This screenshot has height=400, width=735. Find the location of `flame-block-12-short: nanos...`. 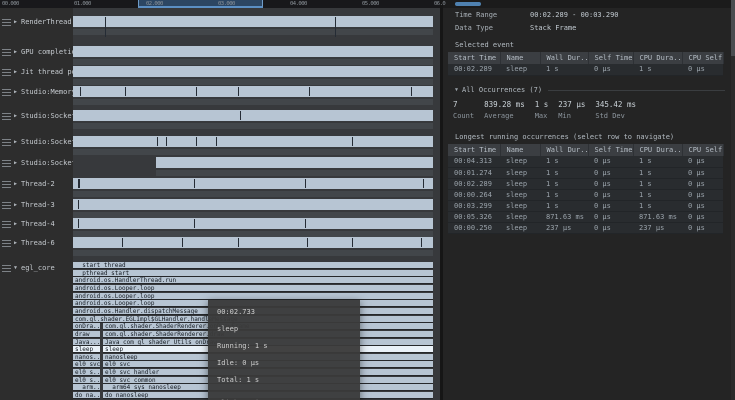

flame-block-12-short: nanos... is located at coordinates (86, 357).